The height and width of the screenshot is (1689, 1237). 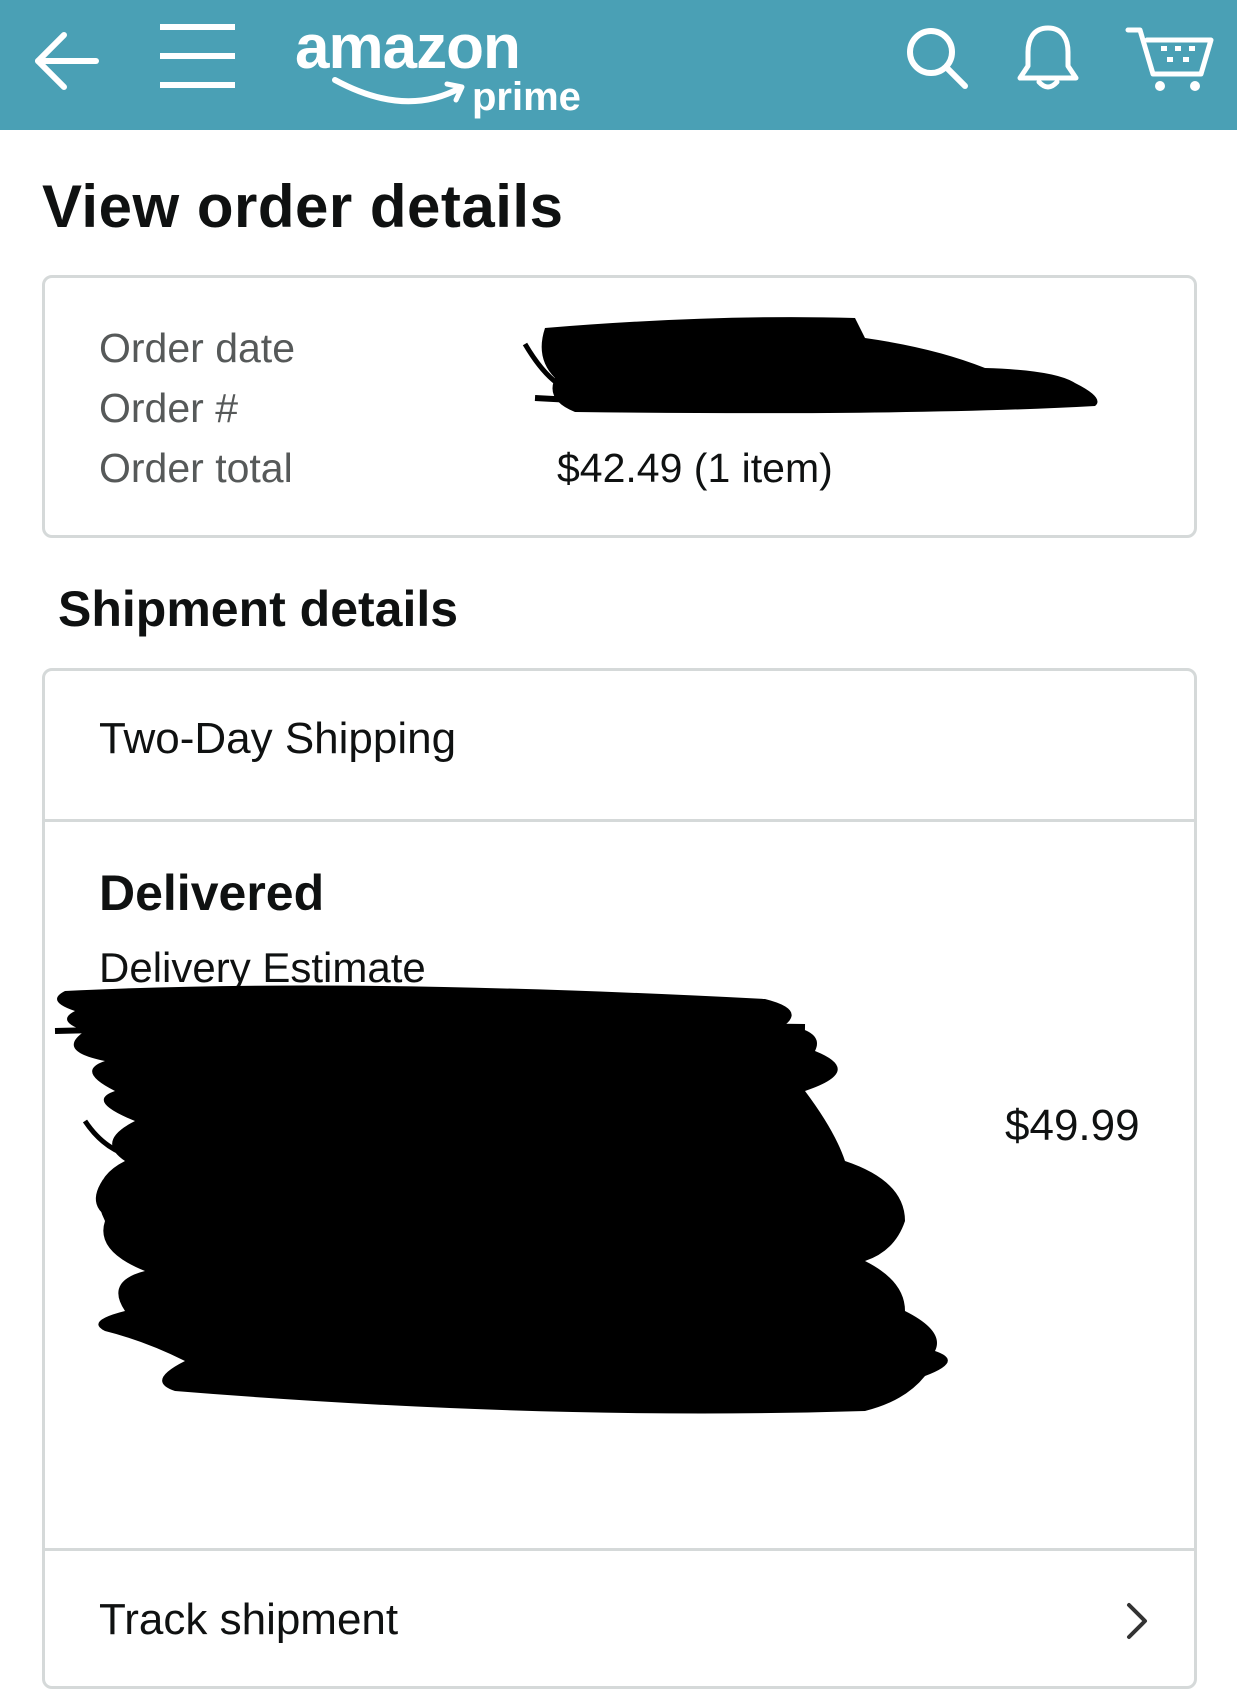 I want to click on redaction-scribble, so click(x=810, y=365).